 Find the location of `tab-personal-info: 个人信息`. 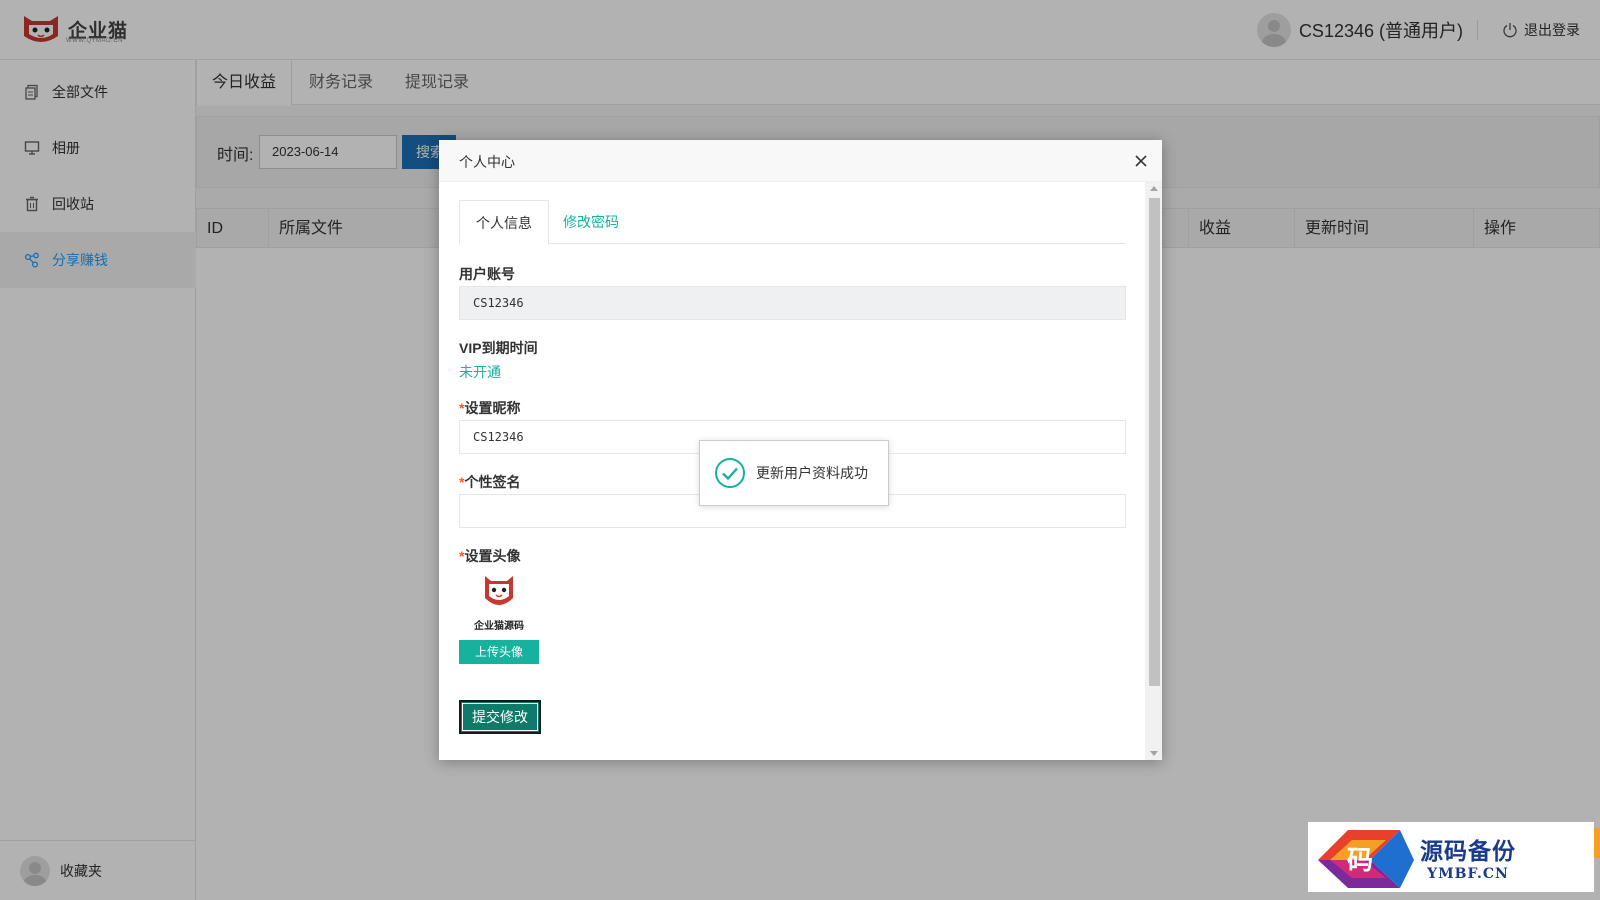

tab-personal-info: 个人信息 is located at coordinates (504, 222).